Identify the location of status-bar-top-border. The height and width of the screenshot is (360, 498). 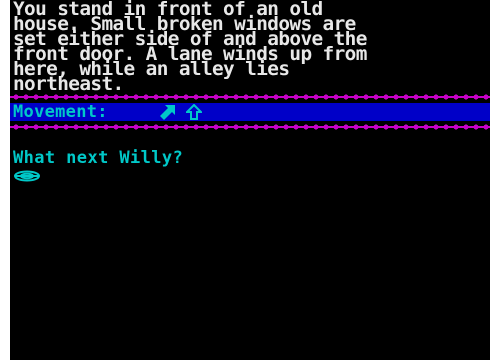
(250, 97).